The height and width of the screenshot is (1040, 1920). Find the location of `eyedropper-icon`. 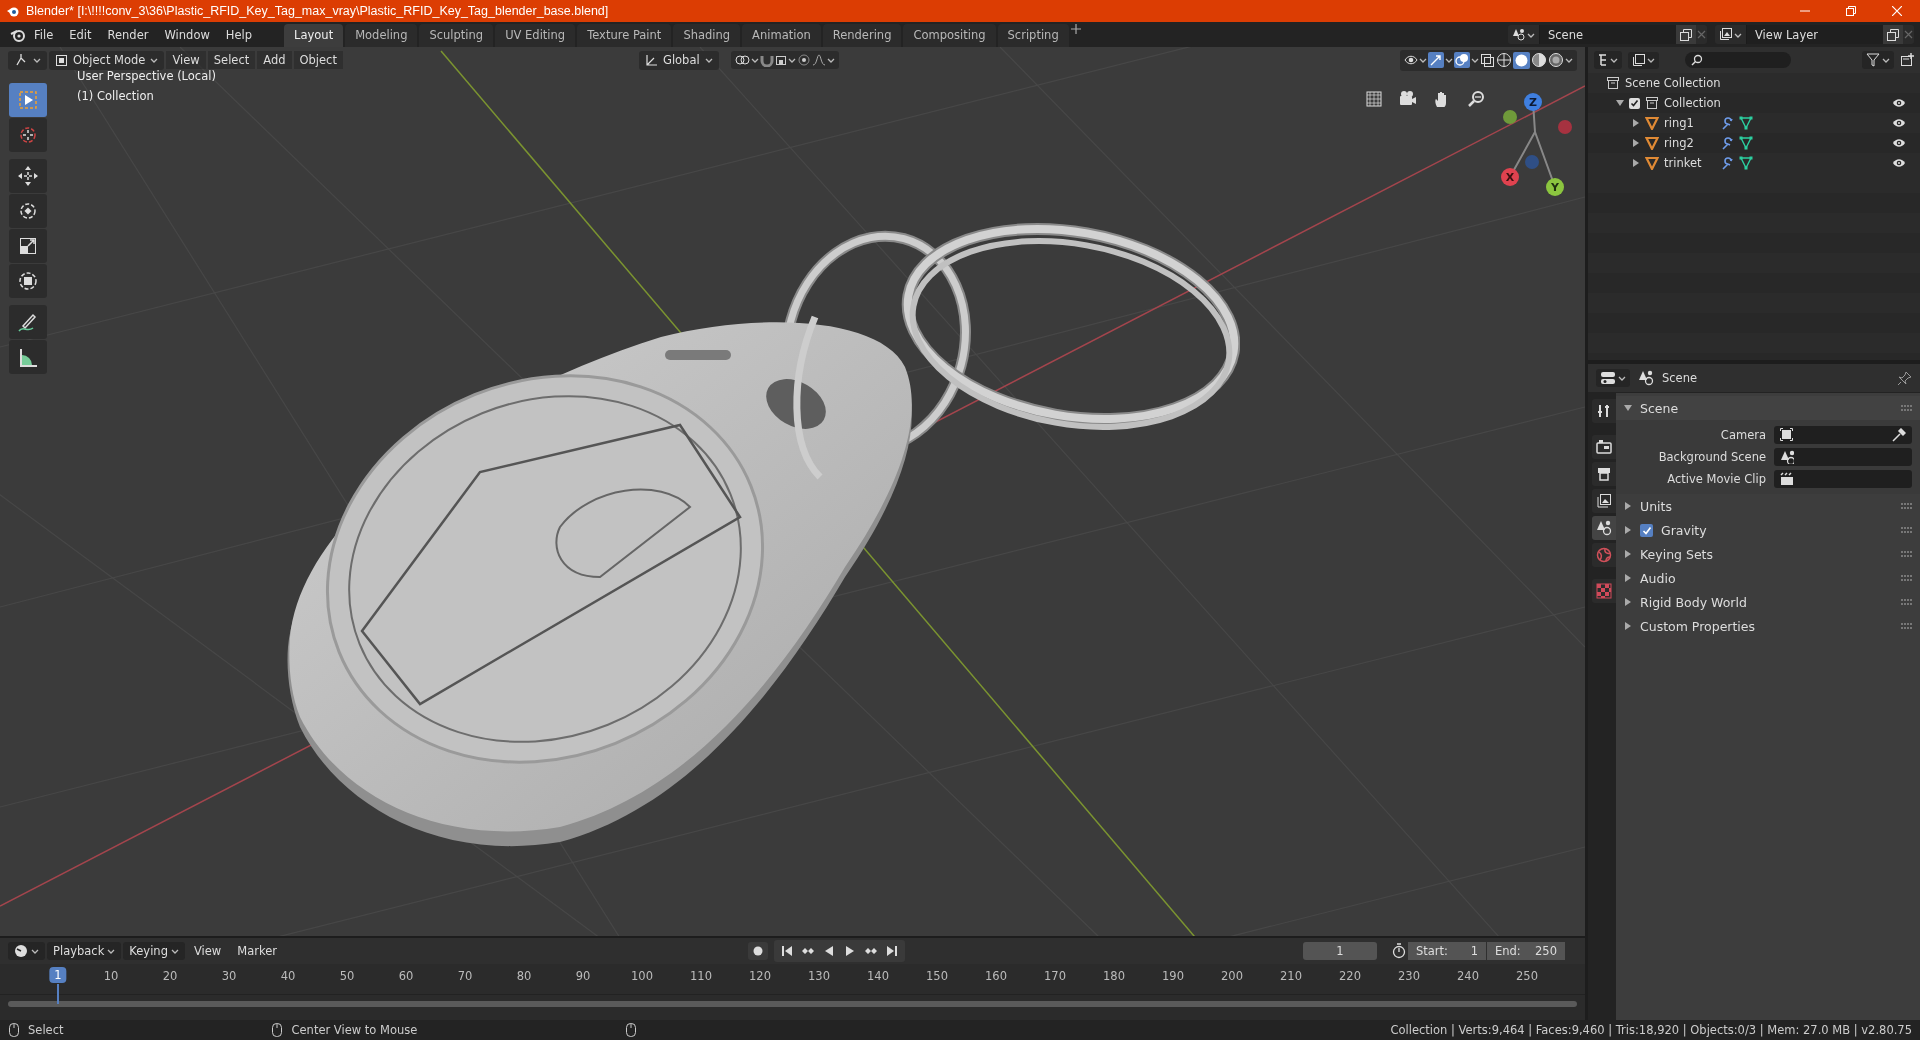

eyedropper-icon is located at coordinates (1898, 435).